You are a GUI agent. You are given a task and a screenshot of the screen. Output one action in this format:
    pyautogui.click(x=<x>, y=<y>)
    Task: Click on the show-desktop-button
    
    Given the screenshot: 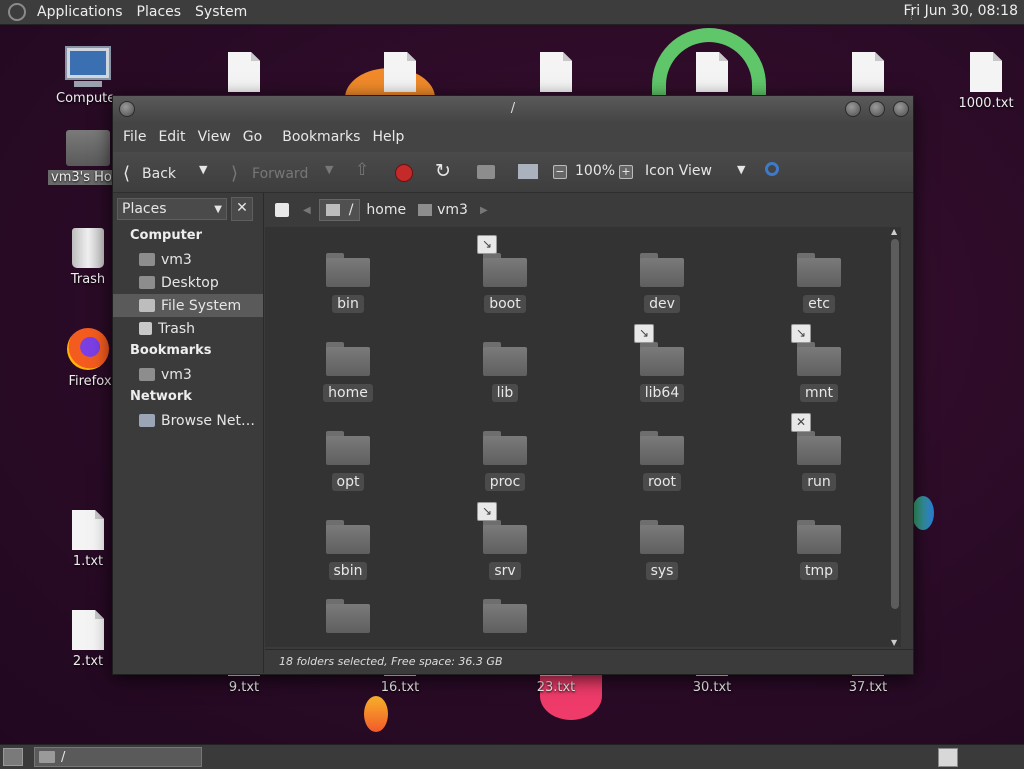 What is the action you would take?
    pyautogui.click(x=13, y=757)
    